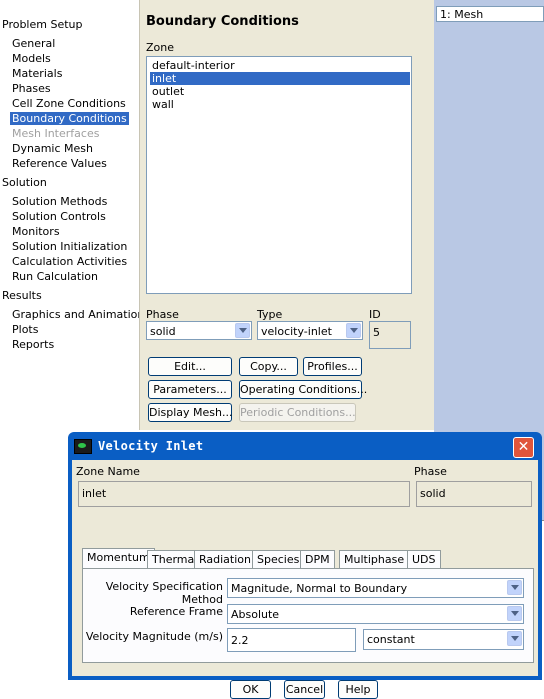 This screenshot has height=699, width=544. I want to click on tab-species: Species, so click(278, 559).